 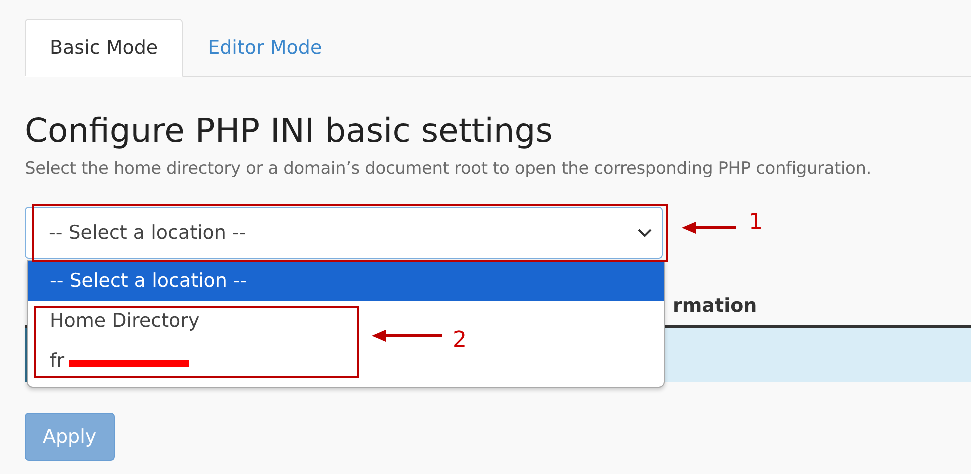 I want to click on tab: Basic Mode, so click(x=104, y=48).